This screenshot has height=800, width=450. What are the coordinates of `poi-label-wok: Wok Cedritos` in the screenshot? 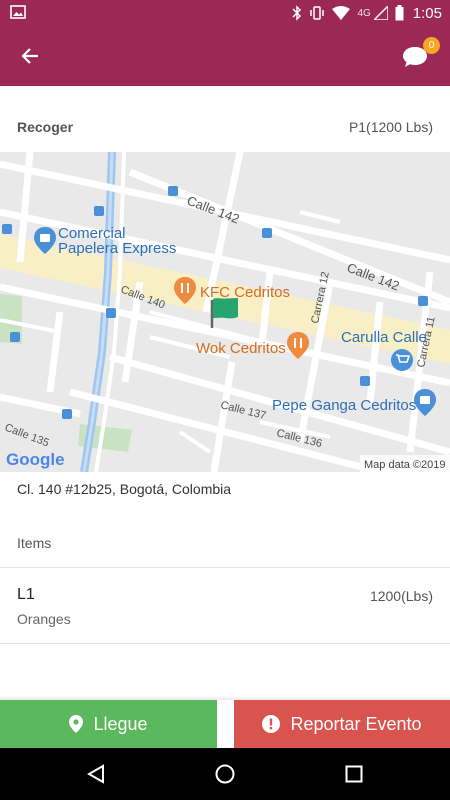 It's located at (241, 348).